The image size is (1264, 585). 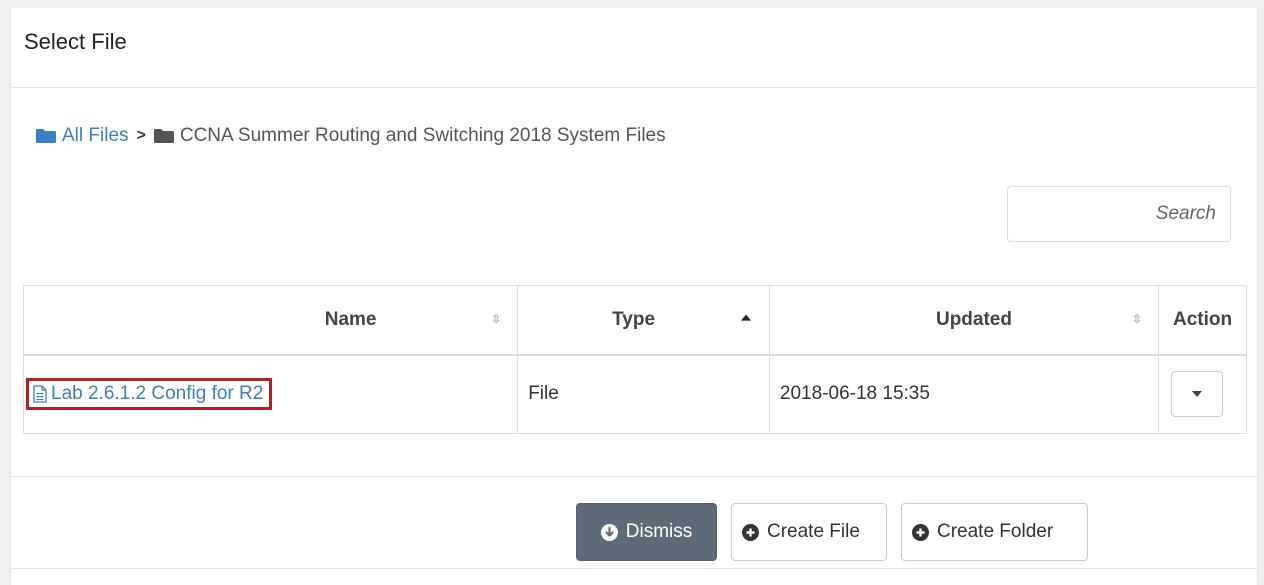 I want to click on column-header-updated: Updated ⇳, so click(x=964, y=320).